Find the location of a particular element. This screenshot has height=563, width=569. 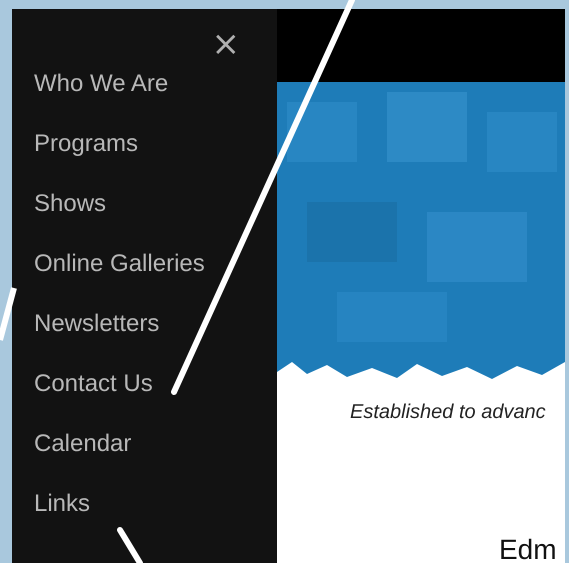

menu-item: Shows is located at coordinates (70, 204).